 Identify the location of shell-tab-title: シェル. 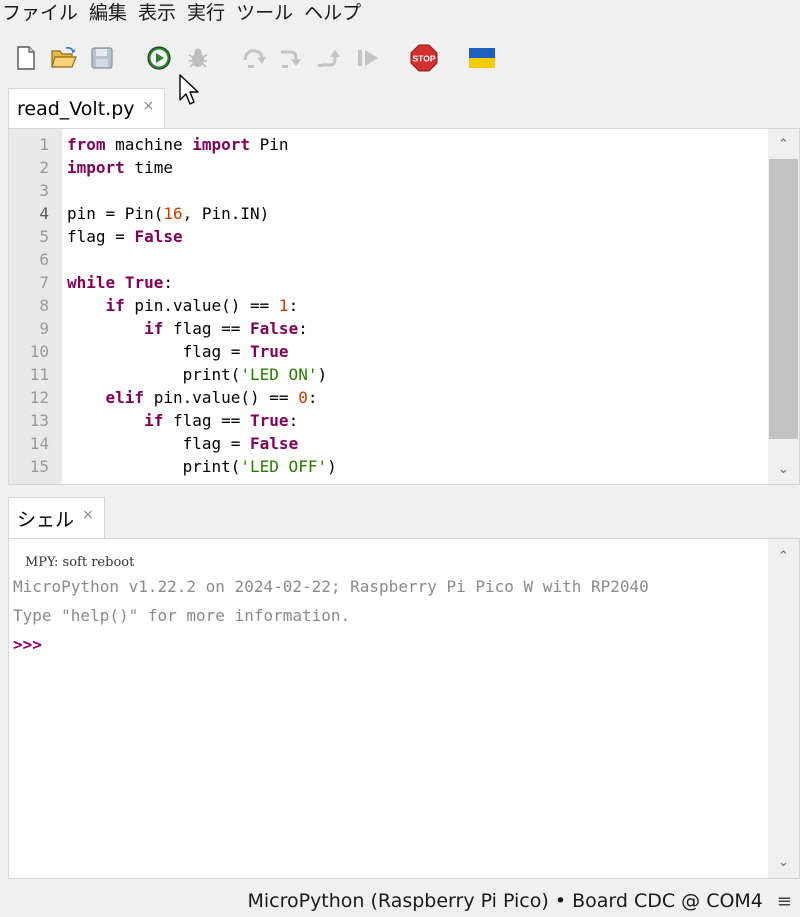
(46, 519).